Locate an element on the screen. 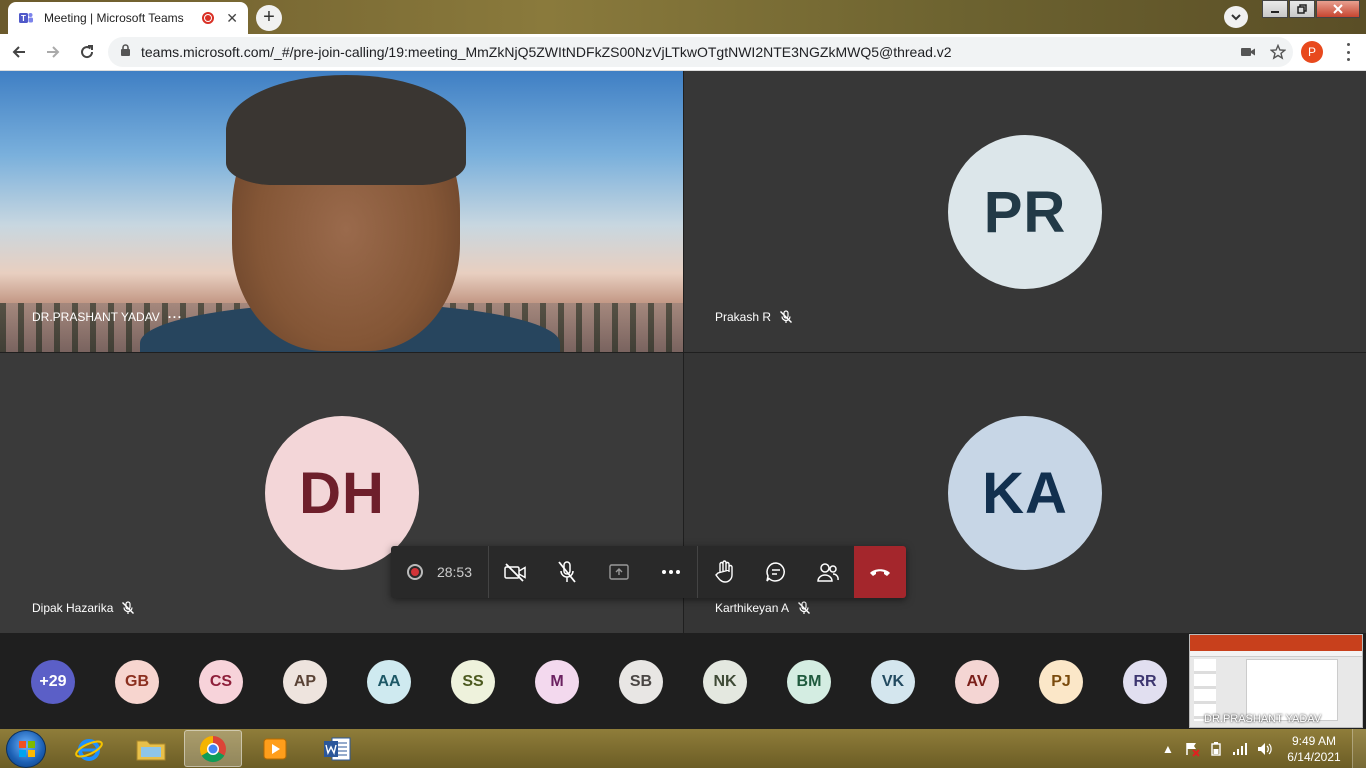 The height and width of the screenshot is (768, 1366). preview-titlebar is located at coordinates (1276, 643).